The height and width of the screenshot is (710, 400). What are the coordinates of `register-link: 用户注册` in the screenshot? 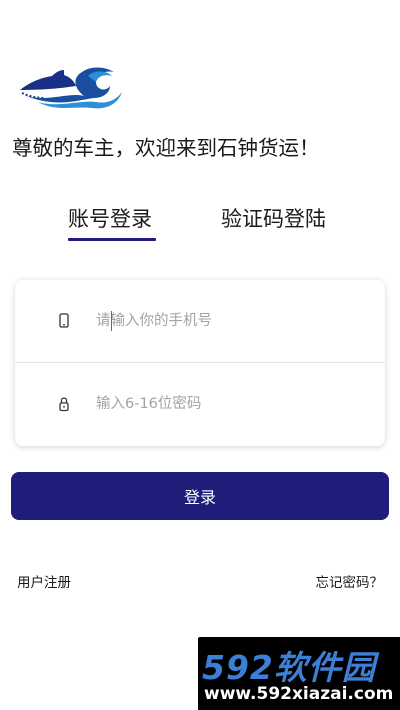 It's located at (44, 581).